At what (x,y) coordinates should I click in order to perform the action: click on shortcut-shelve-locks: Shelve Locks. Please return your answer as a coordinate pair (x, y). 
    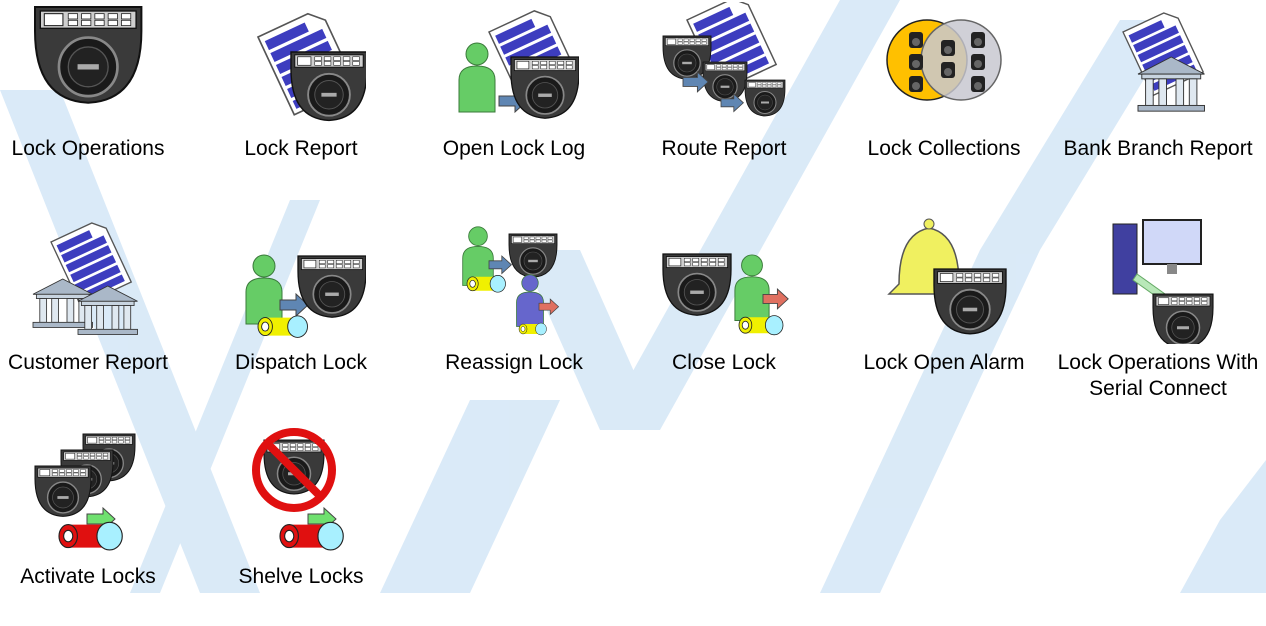
    Looking at the image, I should click on (301, 526).